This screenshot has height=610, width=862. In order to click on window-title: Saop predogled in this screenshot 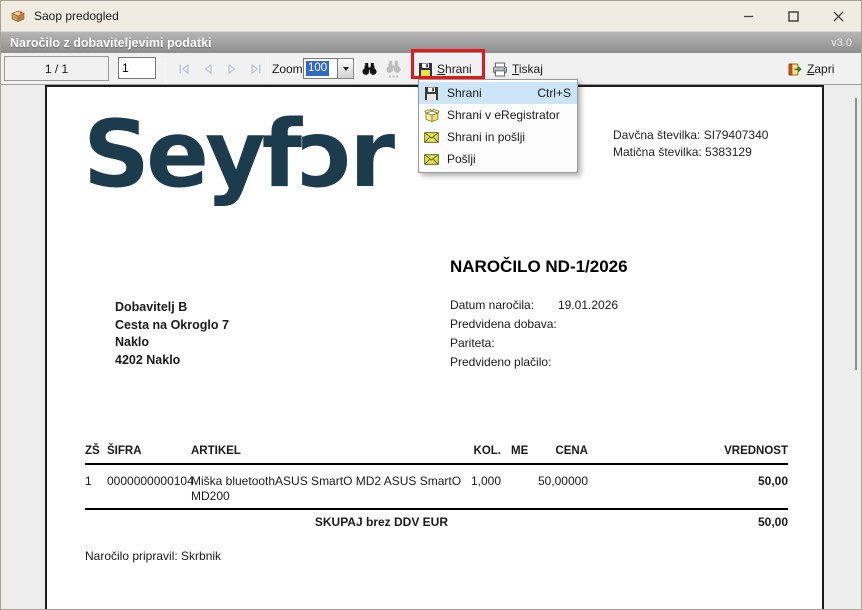, I will do `click(76, 16)`.